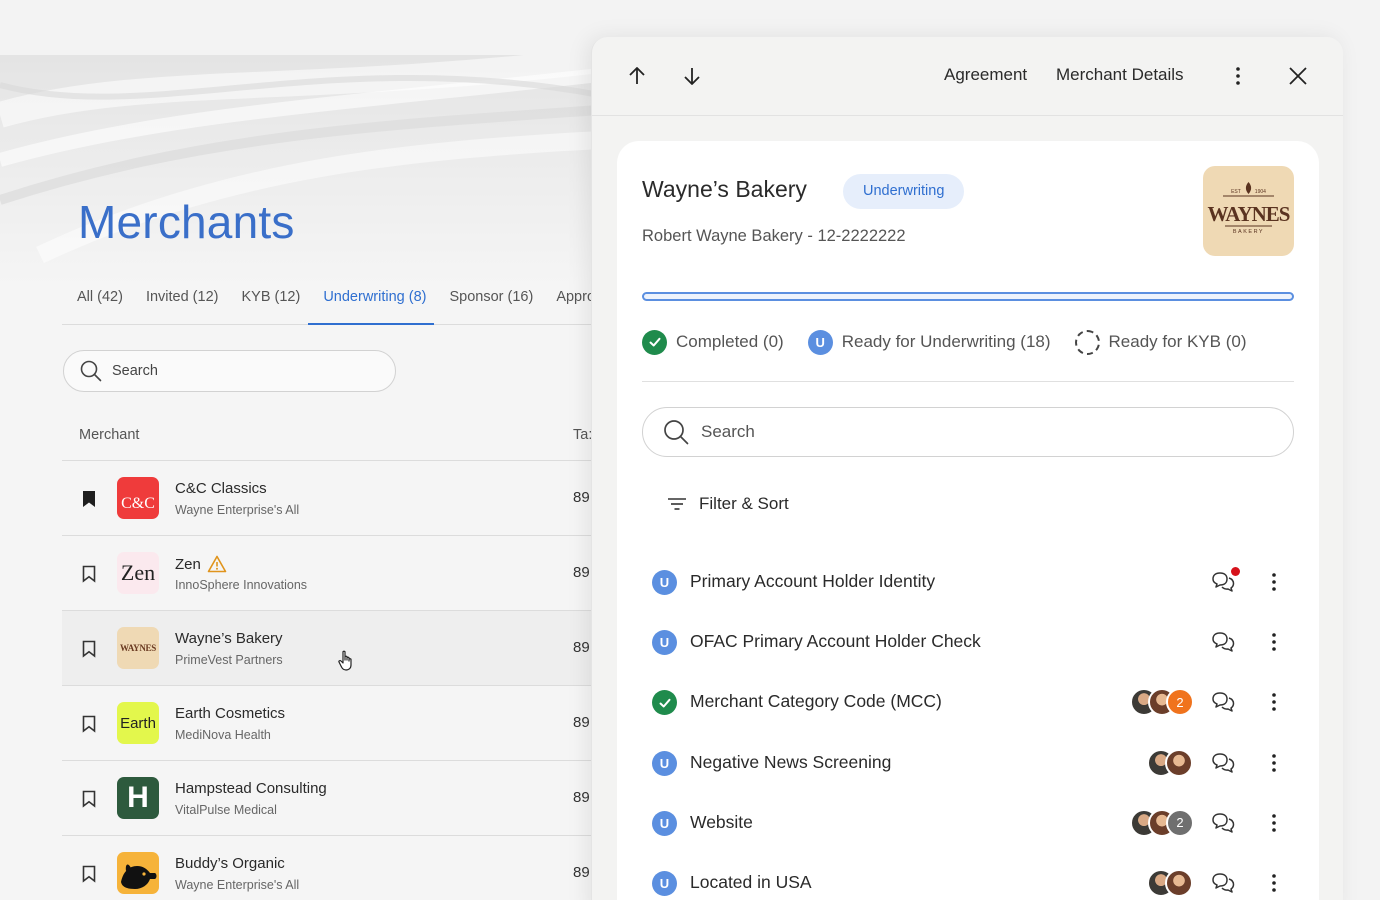 The height and width of the screenshot is (900, 1380). Describe the element at coordinates (835, 641) in the screenshot. I see `check-label: OFAC Primary Account Holder Check` at that location.